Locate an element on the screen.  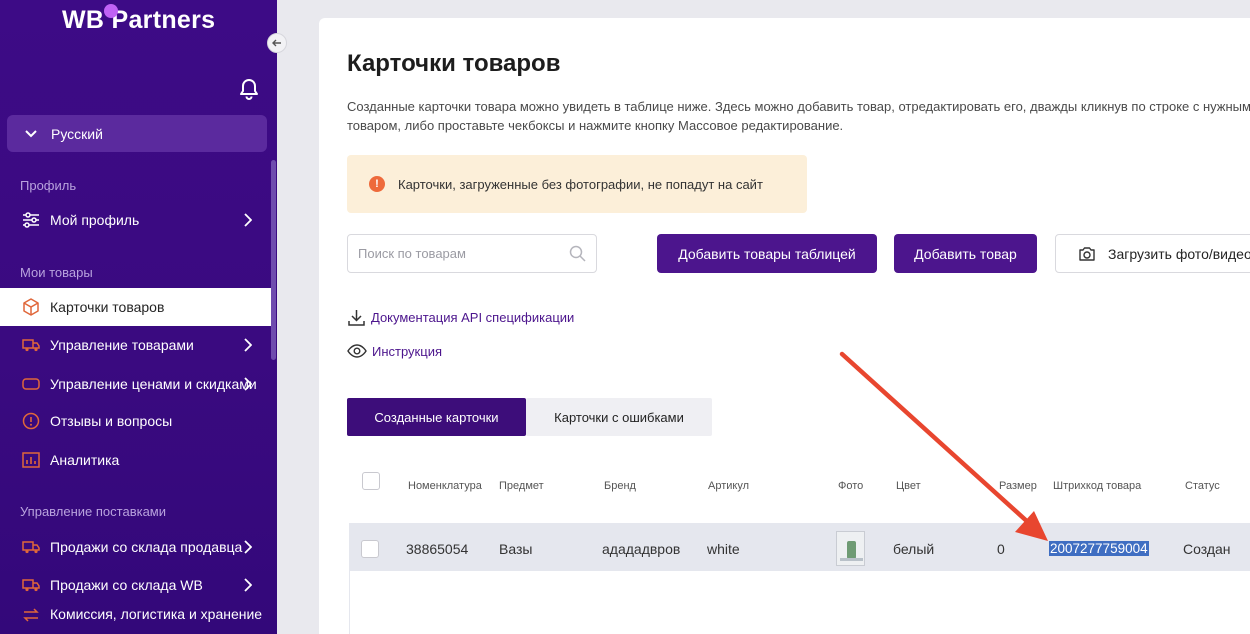
sidebar-item-commission: Комиссия, логистика и хранение is located at coordinates (136, 620).